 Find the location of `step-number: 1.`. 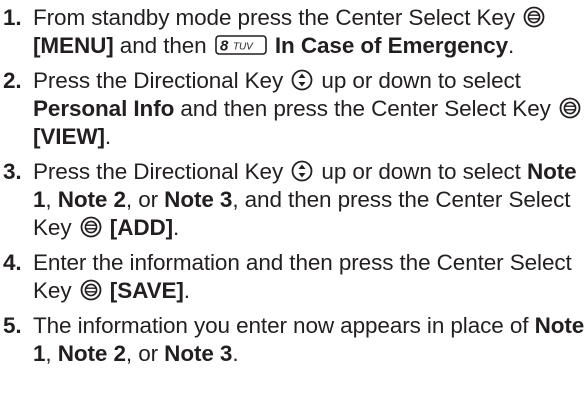

step-number: 1. is located at coordinates (12, 17).